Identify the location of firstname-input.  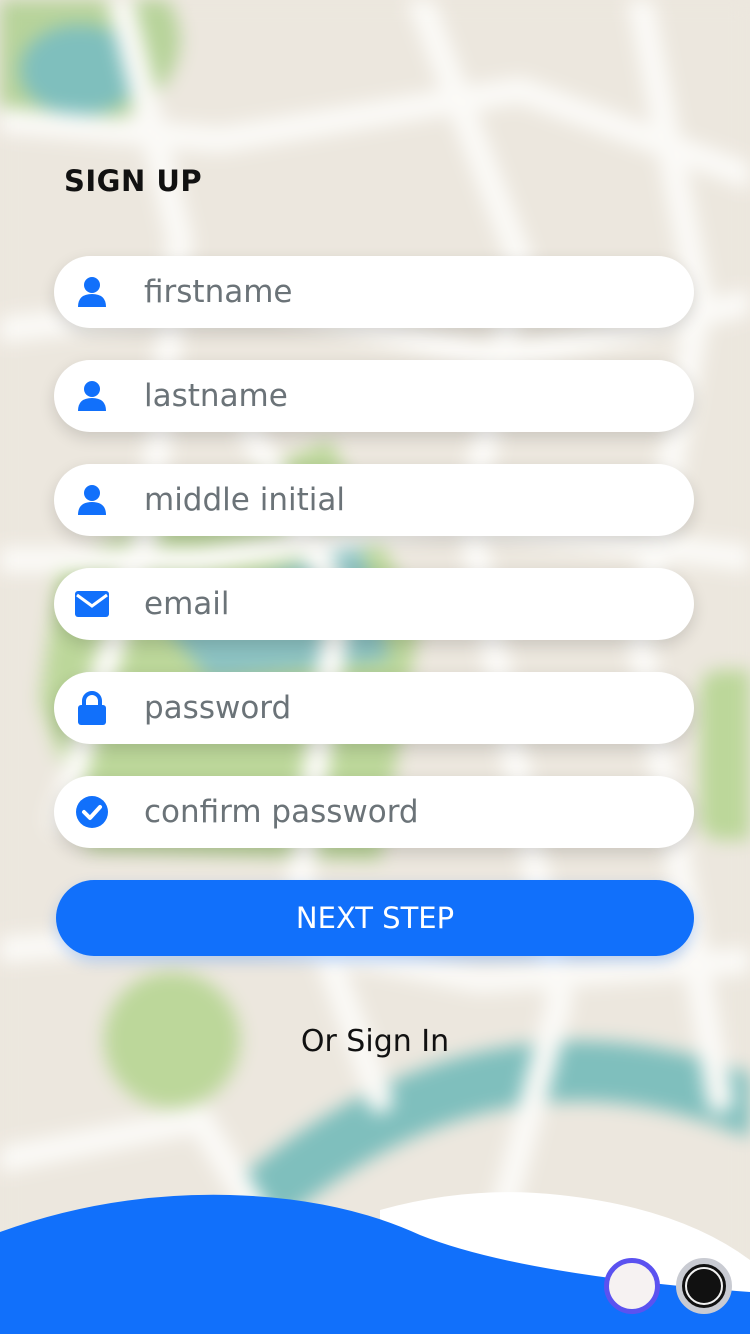
(404, 292).